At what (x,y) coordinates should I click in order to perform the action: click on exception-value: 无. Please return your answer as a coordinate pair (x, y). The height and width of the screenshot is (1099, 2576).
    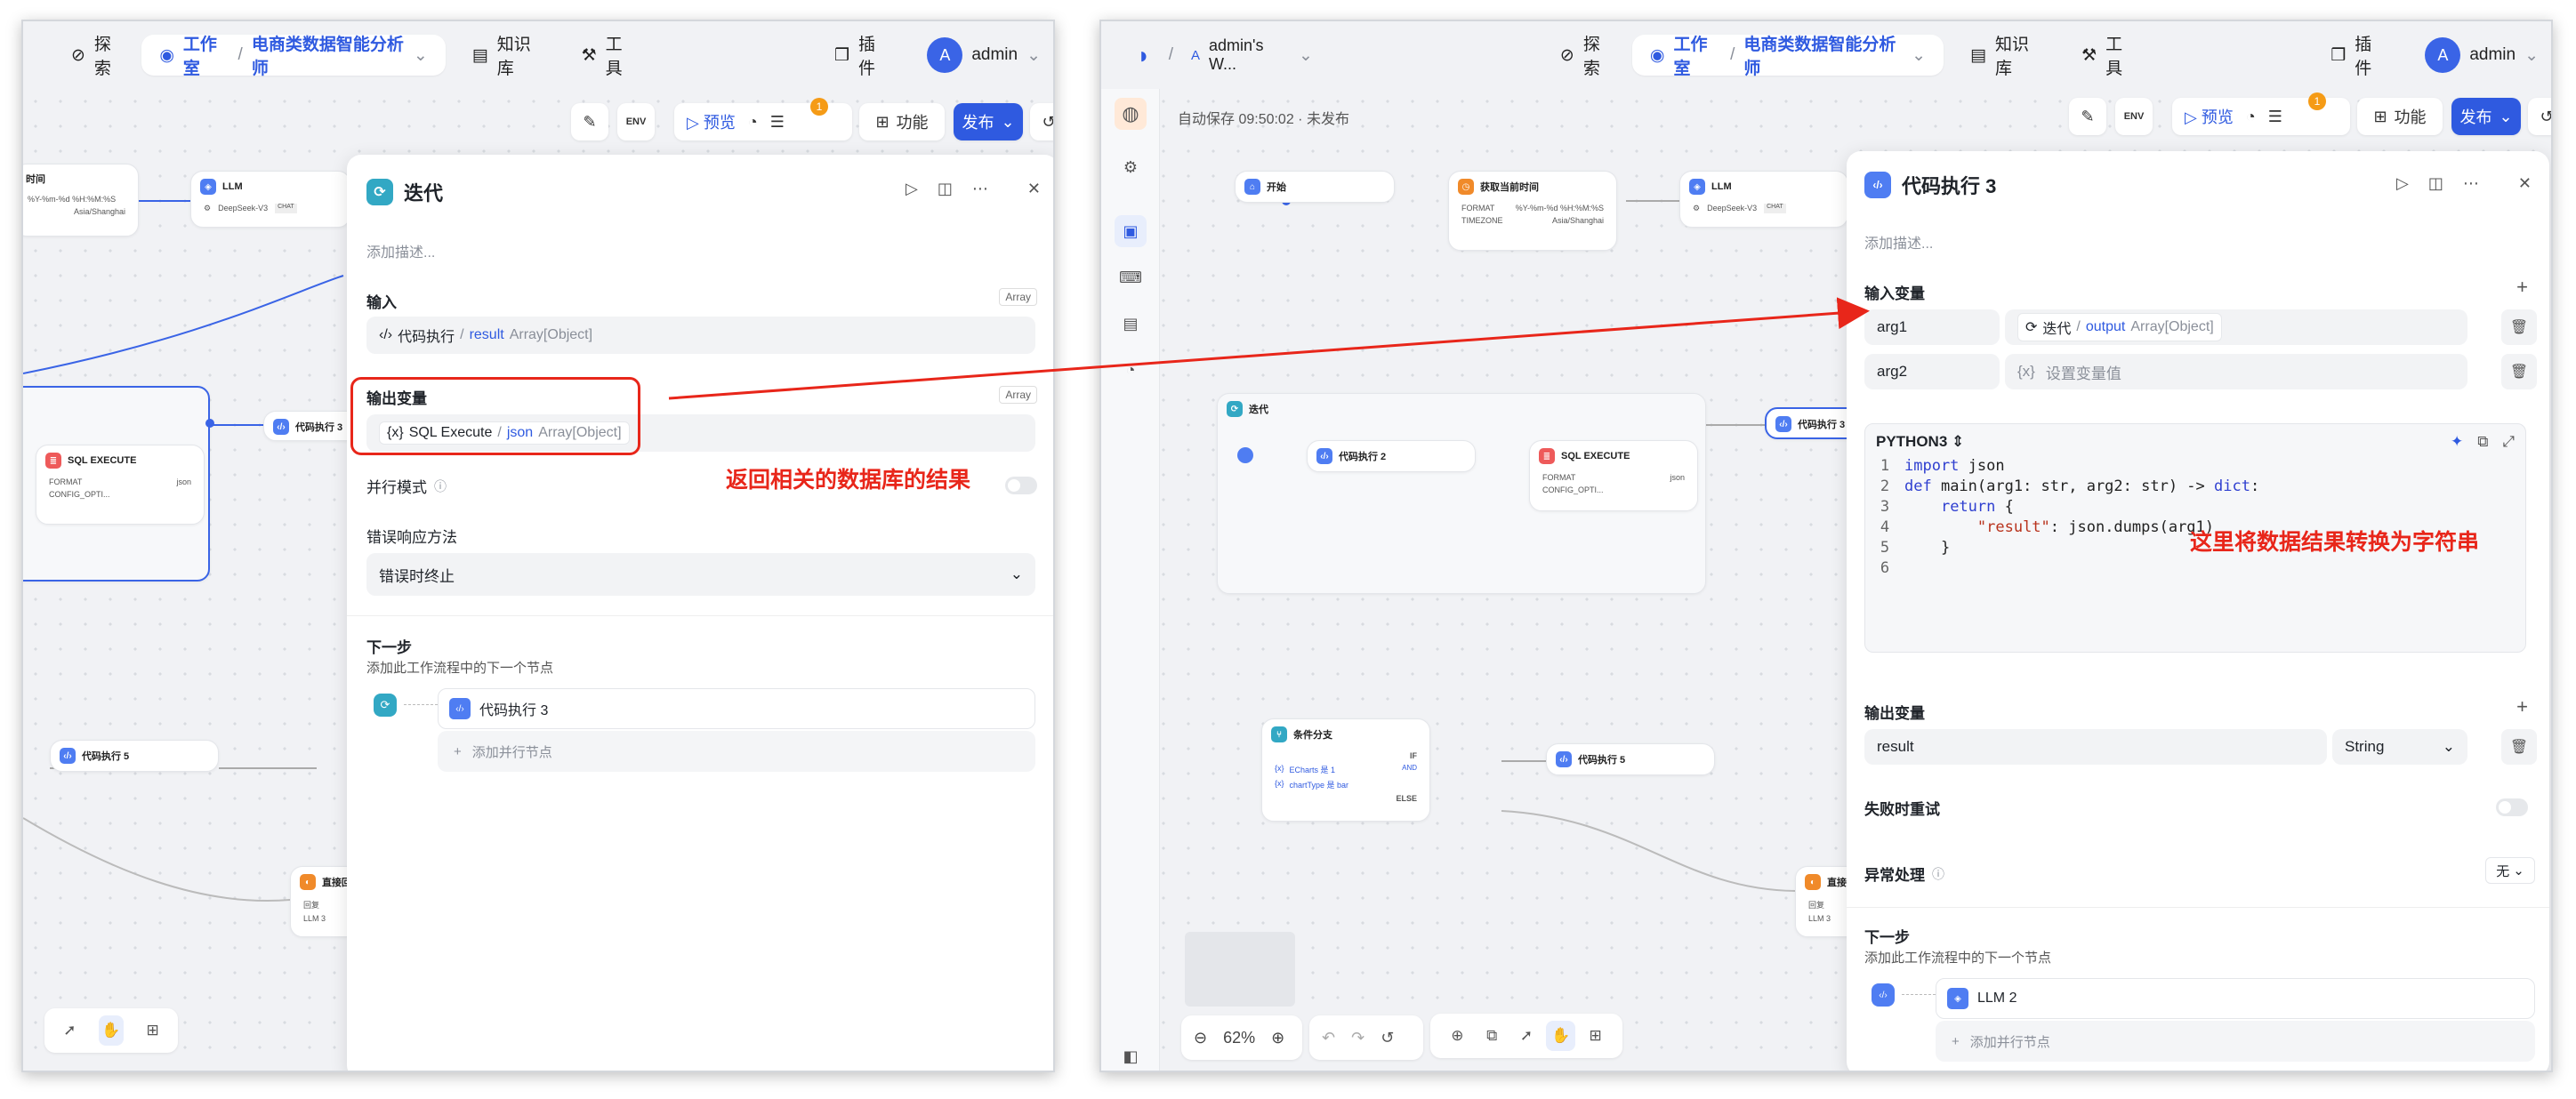
    Looking at the image, I should click on (2503, 871).